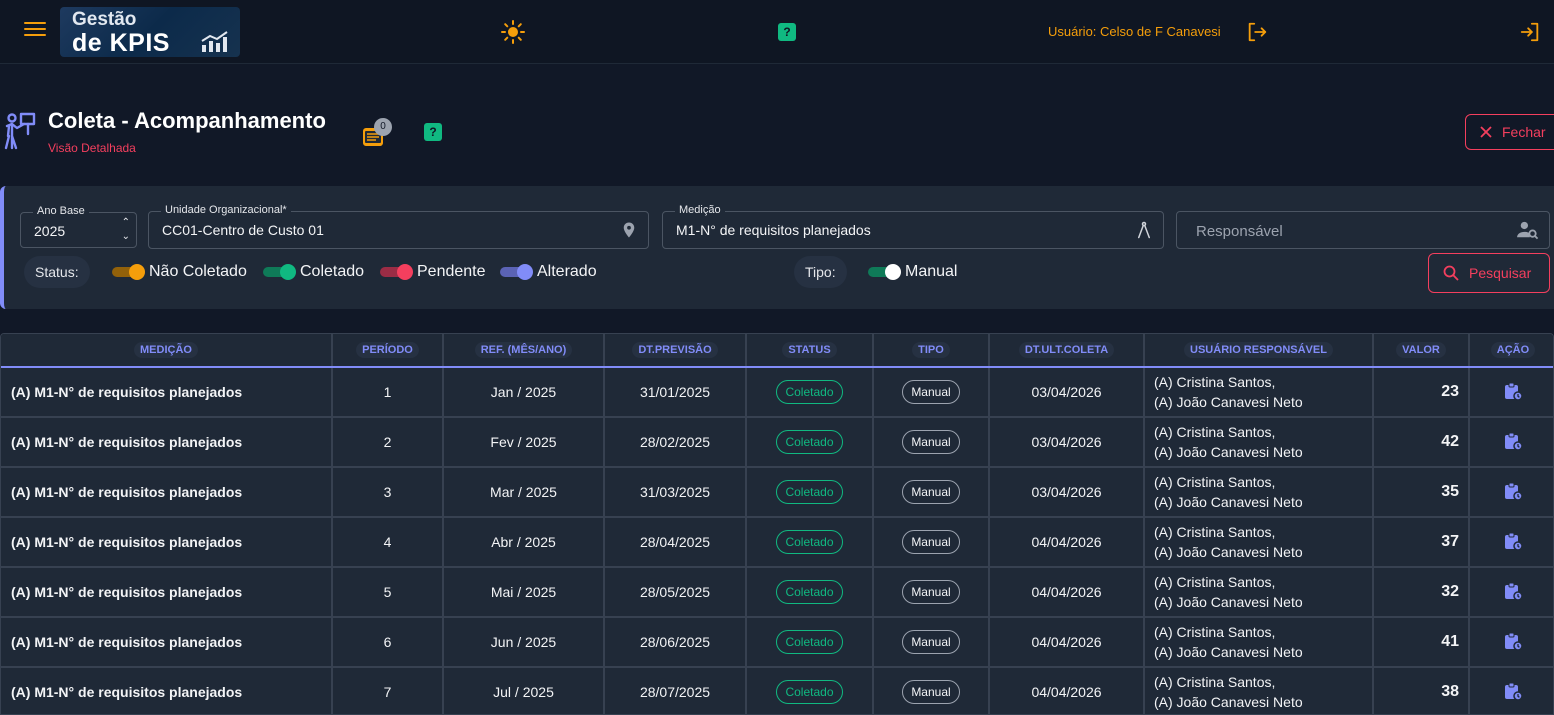 The width and height of the screenshot is (1554, 715). I want to click on cell-previsao: 31/01/2025, so click(675, 392).